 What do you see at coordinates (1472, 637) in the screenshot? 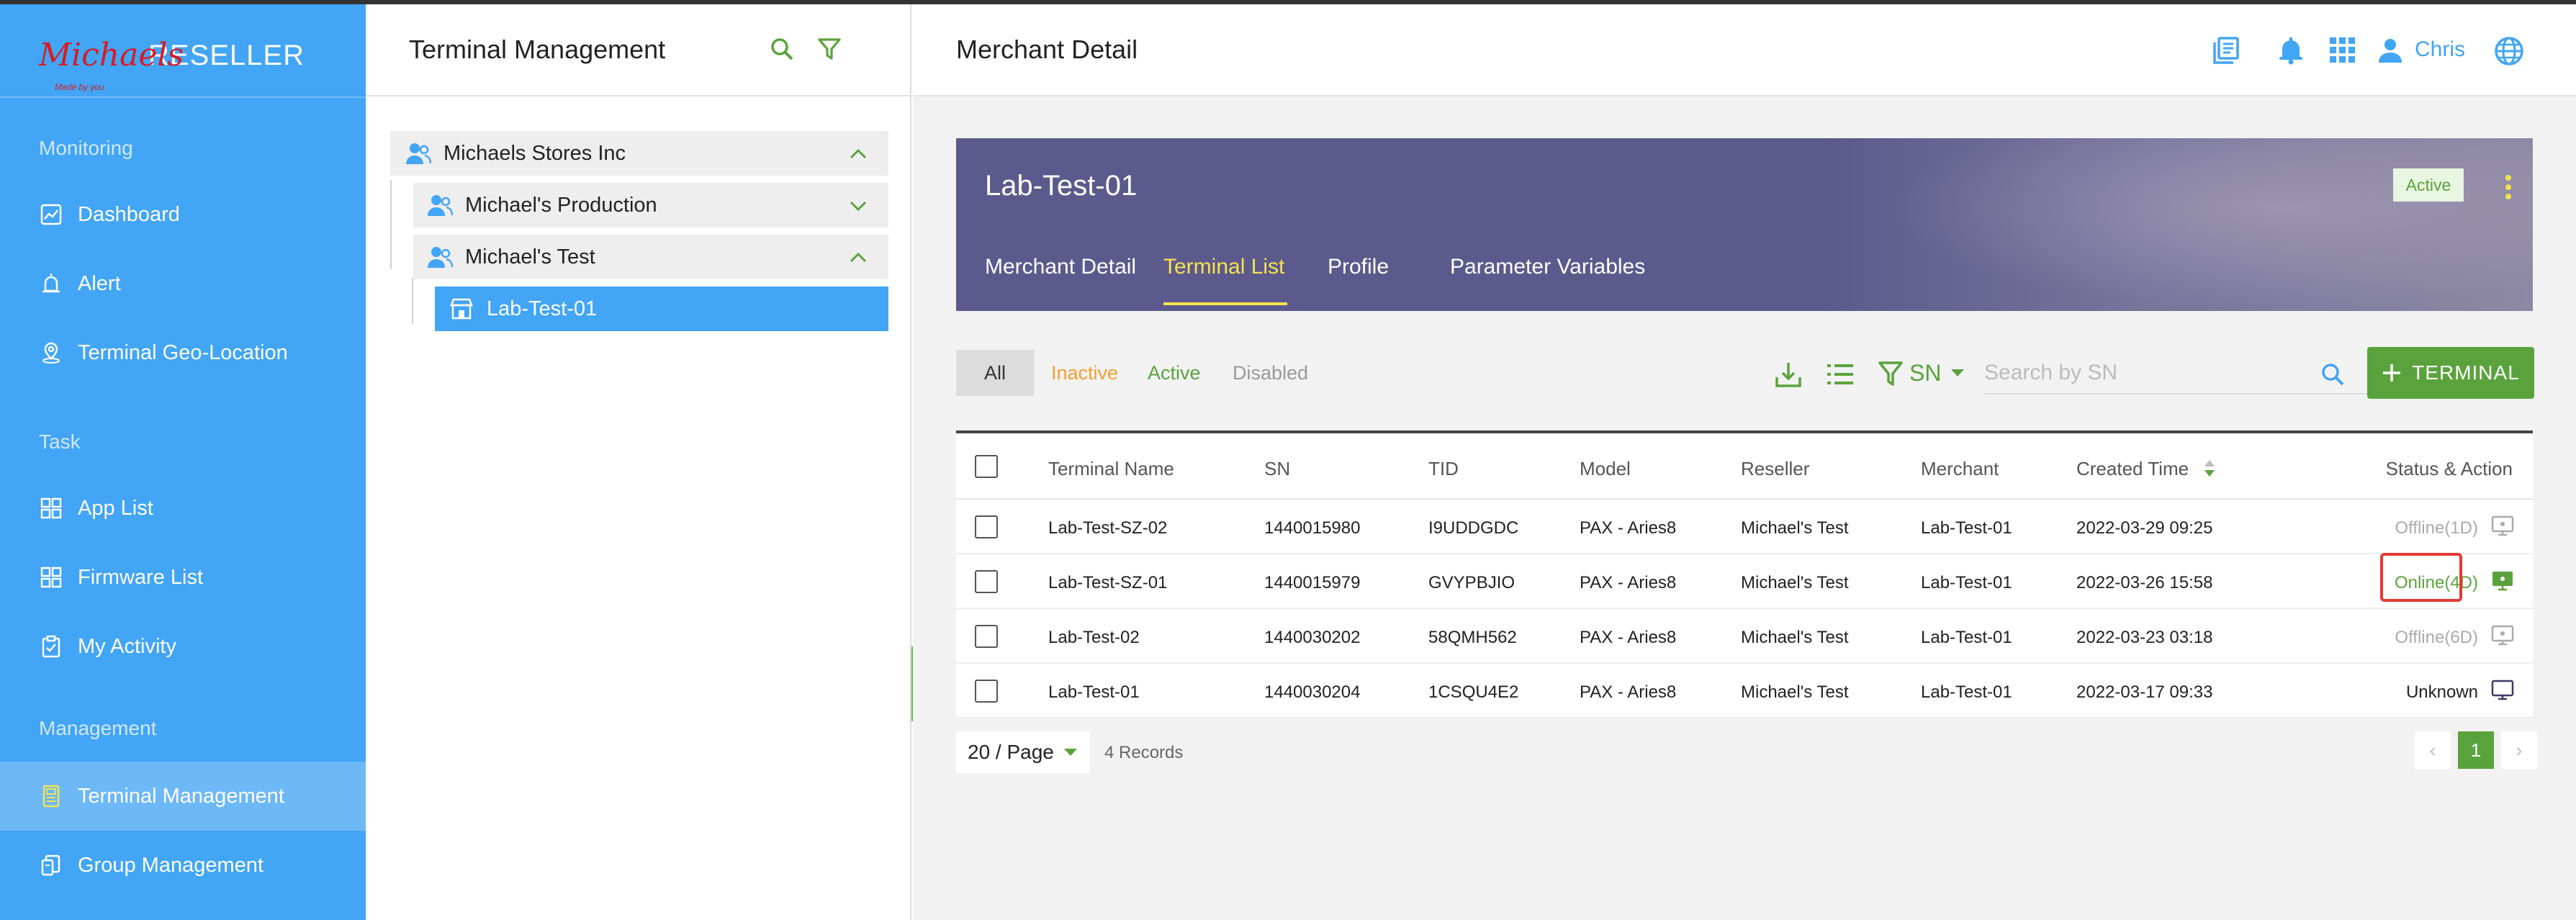
I see `cell-tid: 58QMH562` at bounding box center [1472, 637].